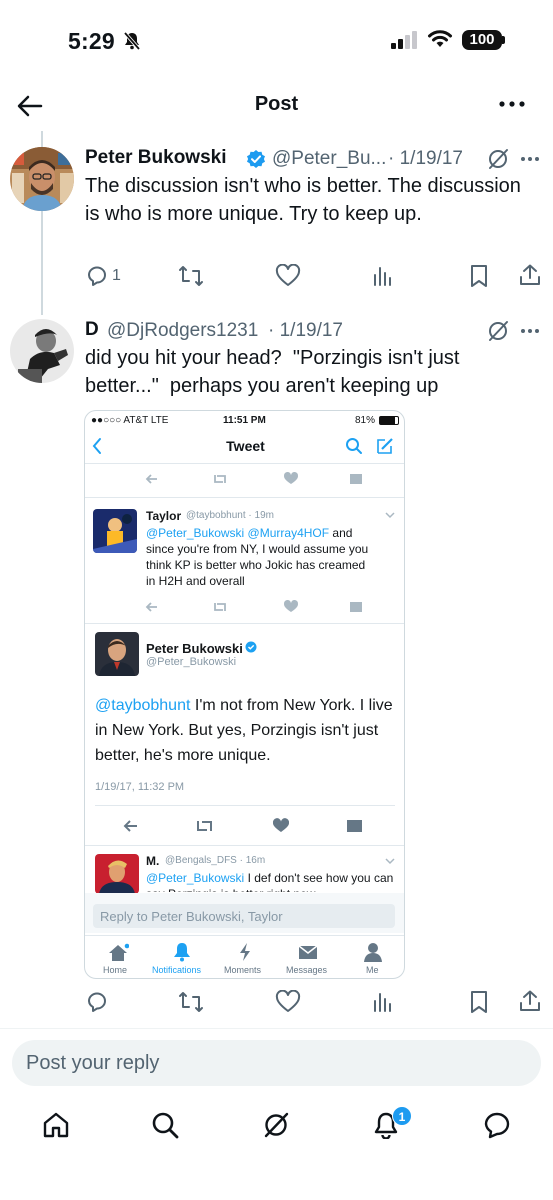  Describe the element at coordinates (243, 970) in the screenshot. I see `embed-tab-moments: Moments` at that location.